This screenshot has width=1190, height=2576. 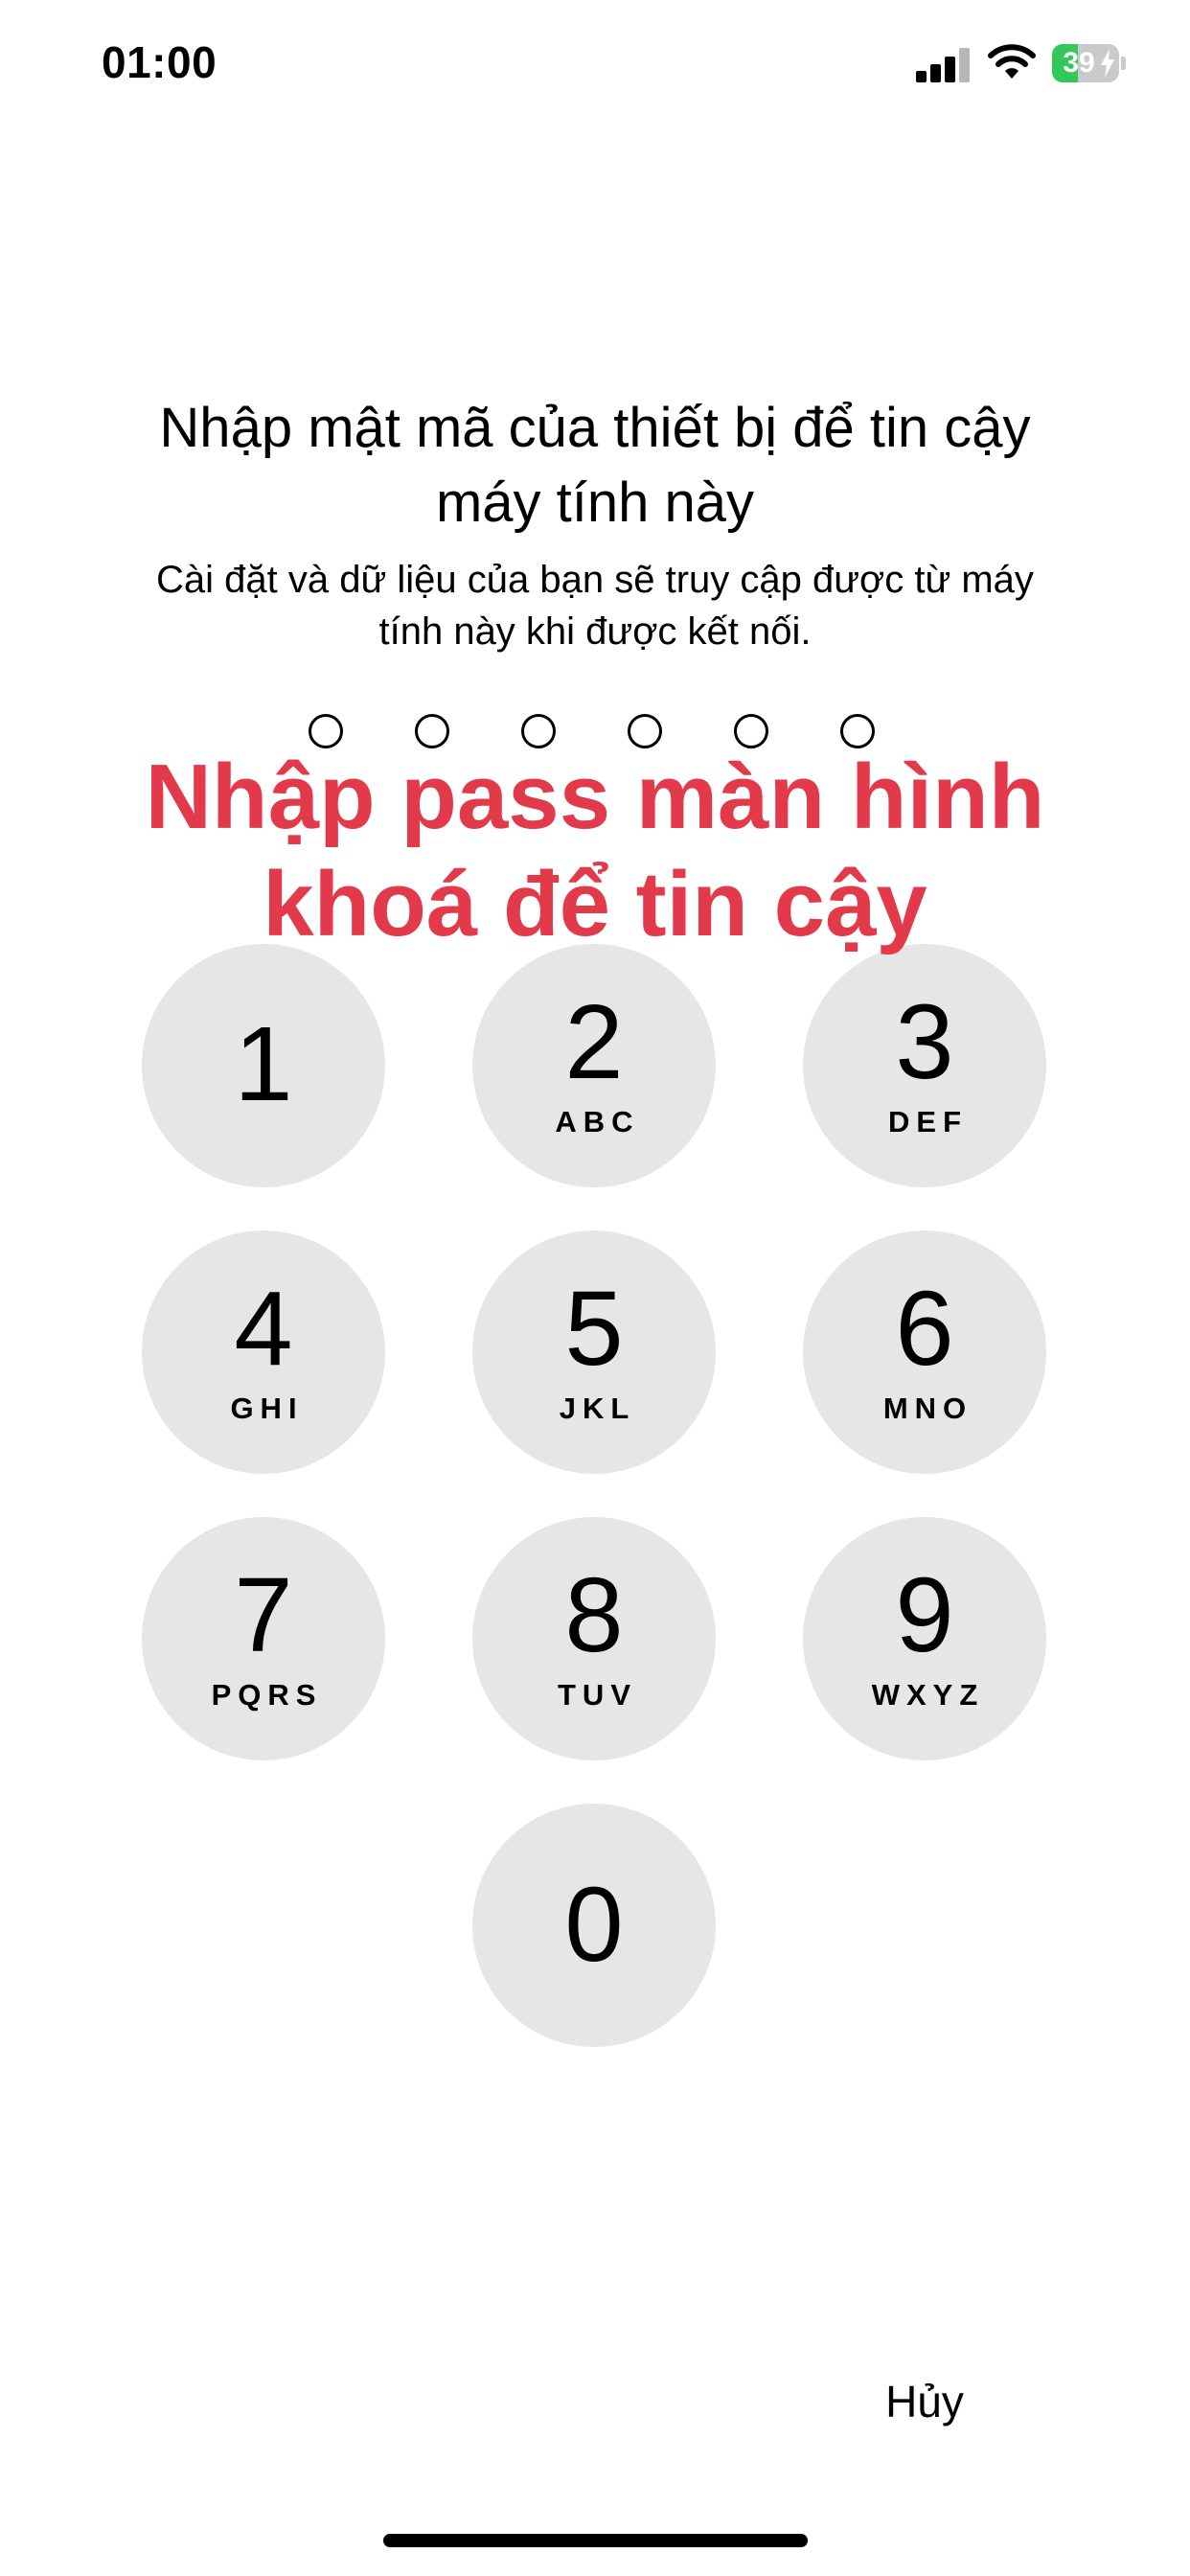 I want to click on home-indicator, so click(x=595, y=2540).